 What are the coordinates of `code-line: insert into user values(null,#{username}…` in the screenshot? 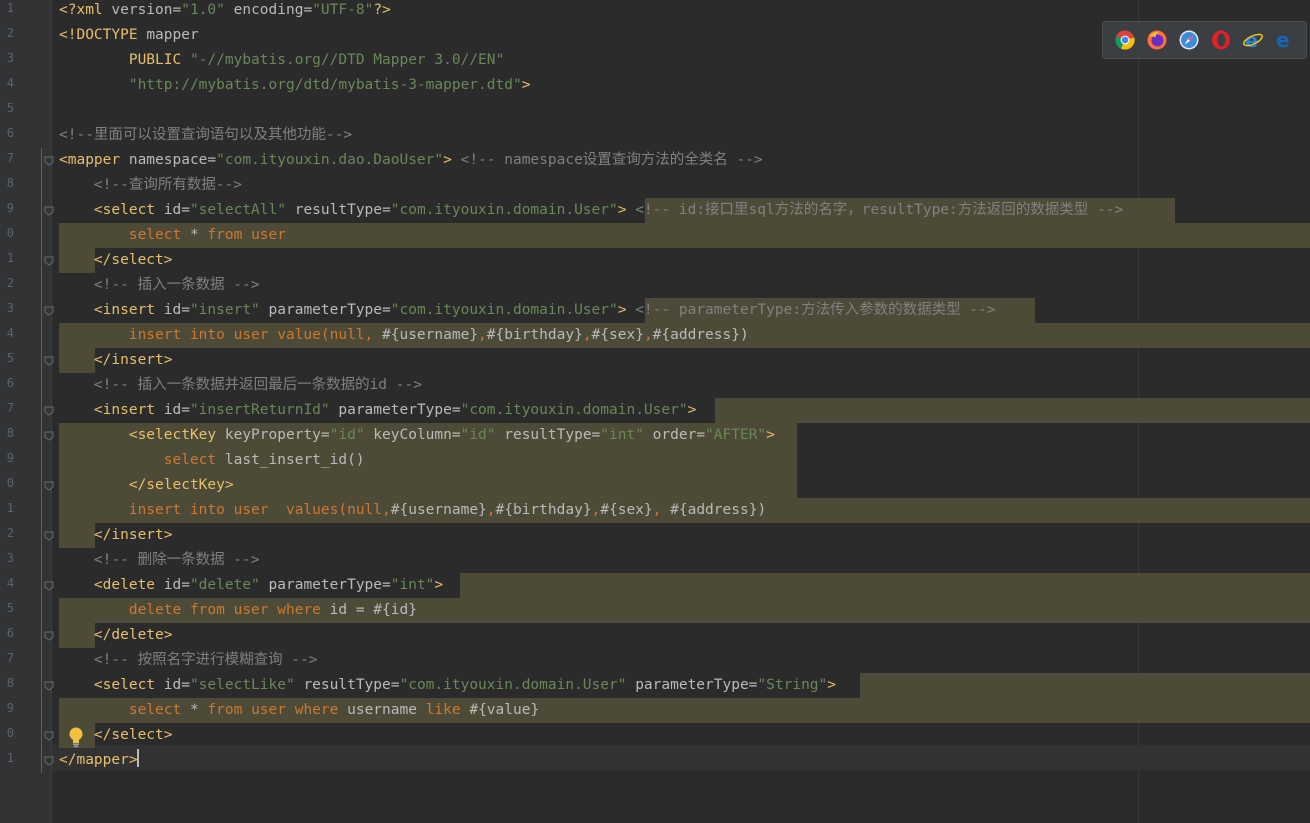 It's located at (412, 510).